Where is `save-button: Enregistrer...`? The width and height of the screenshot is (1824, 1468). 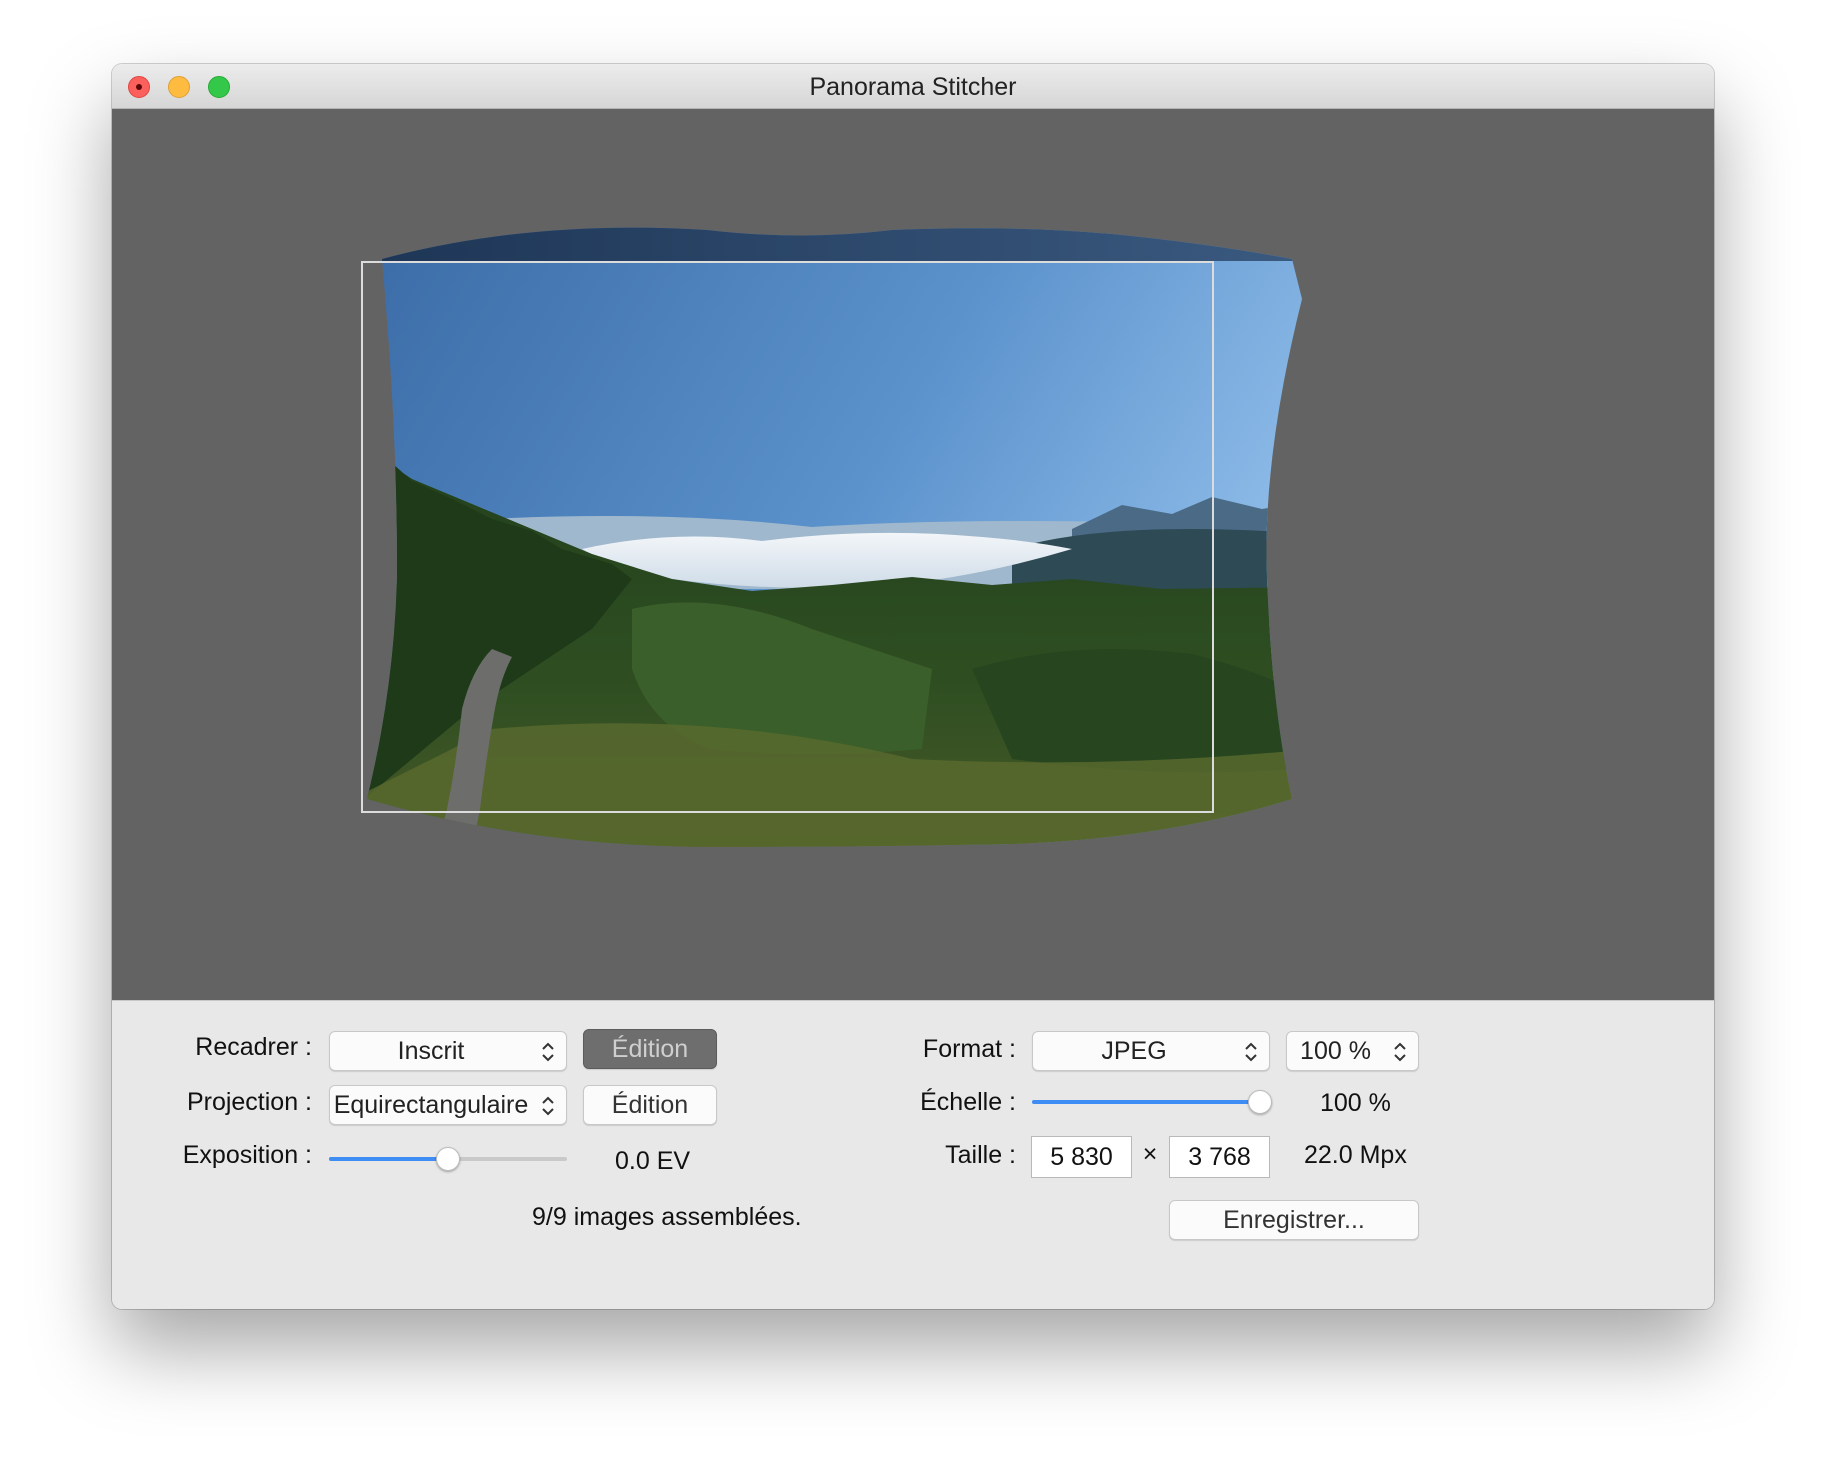
save-button: Enregistrer... is located at coordinates (1294, 1220).